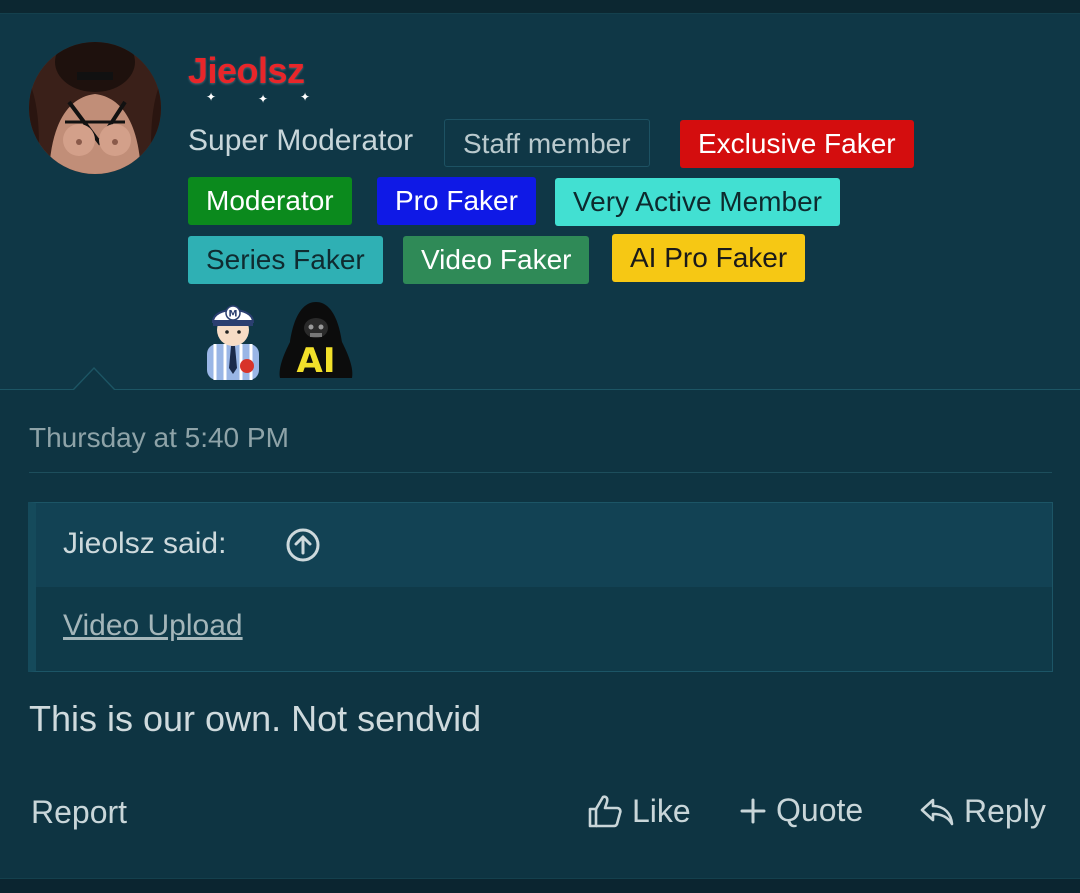 This screenshot has width=1080, height=893. What do you see at coordinates (937, 811) in the screenshot?
I see `reply-arrow-icon` at bounding box center [937, 811].